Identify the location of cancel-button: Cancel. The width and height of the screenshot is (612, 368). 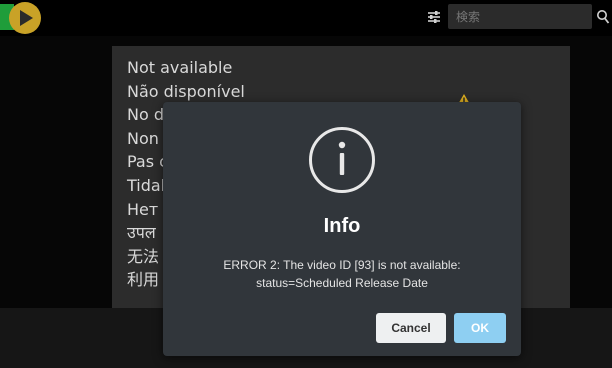
(411, 328).